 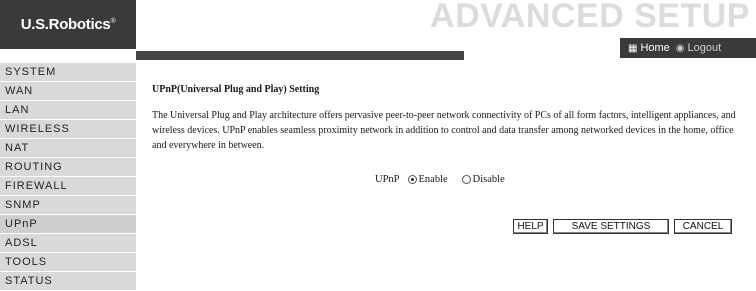 I want to click on cancel-button: CANCEL, so click(x=703, y=226).